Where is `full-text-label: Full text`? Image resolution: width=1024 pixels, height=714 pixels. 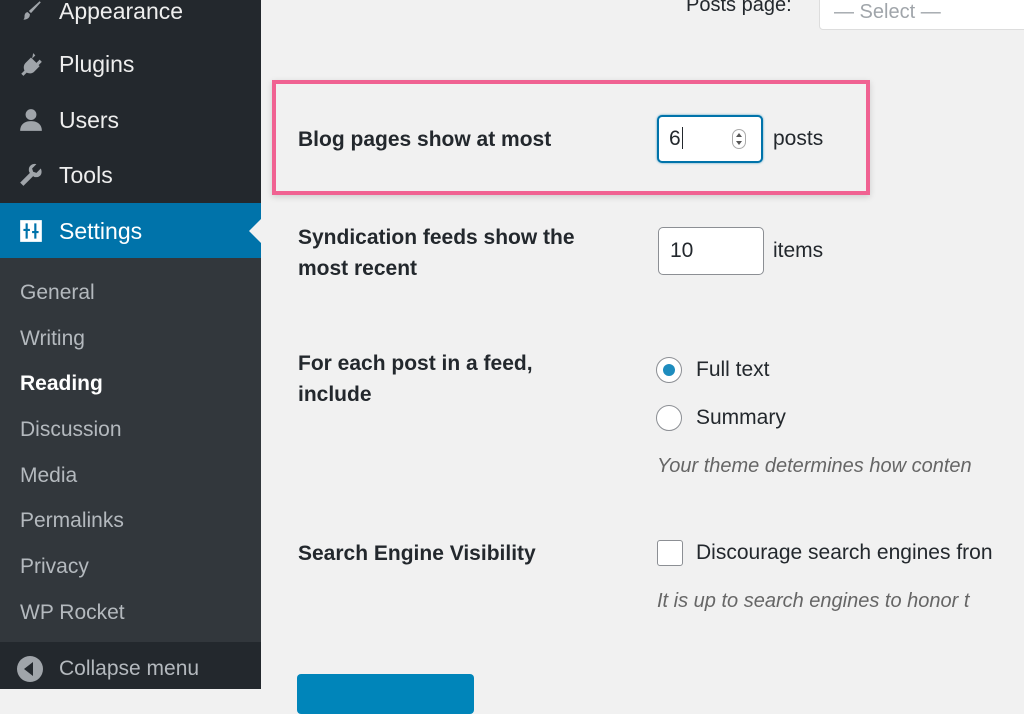 full-text-label: Full text is located at coordinates (733, 370).